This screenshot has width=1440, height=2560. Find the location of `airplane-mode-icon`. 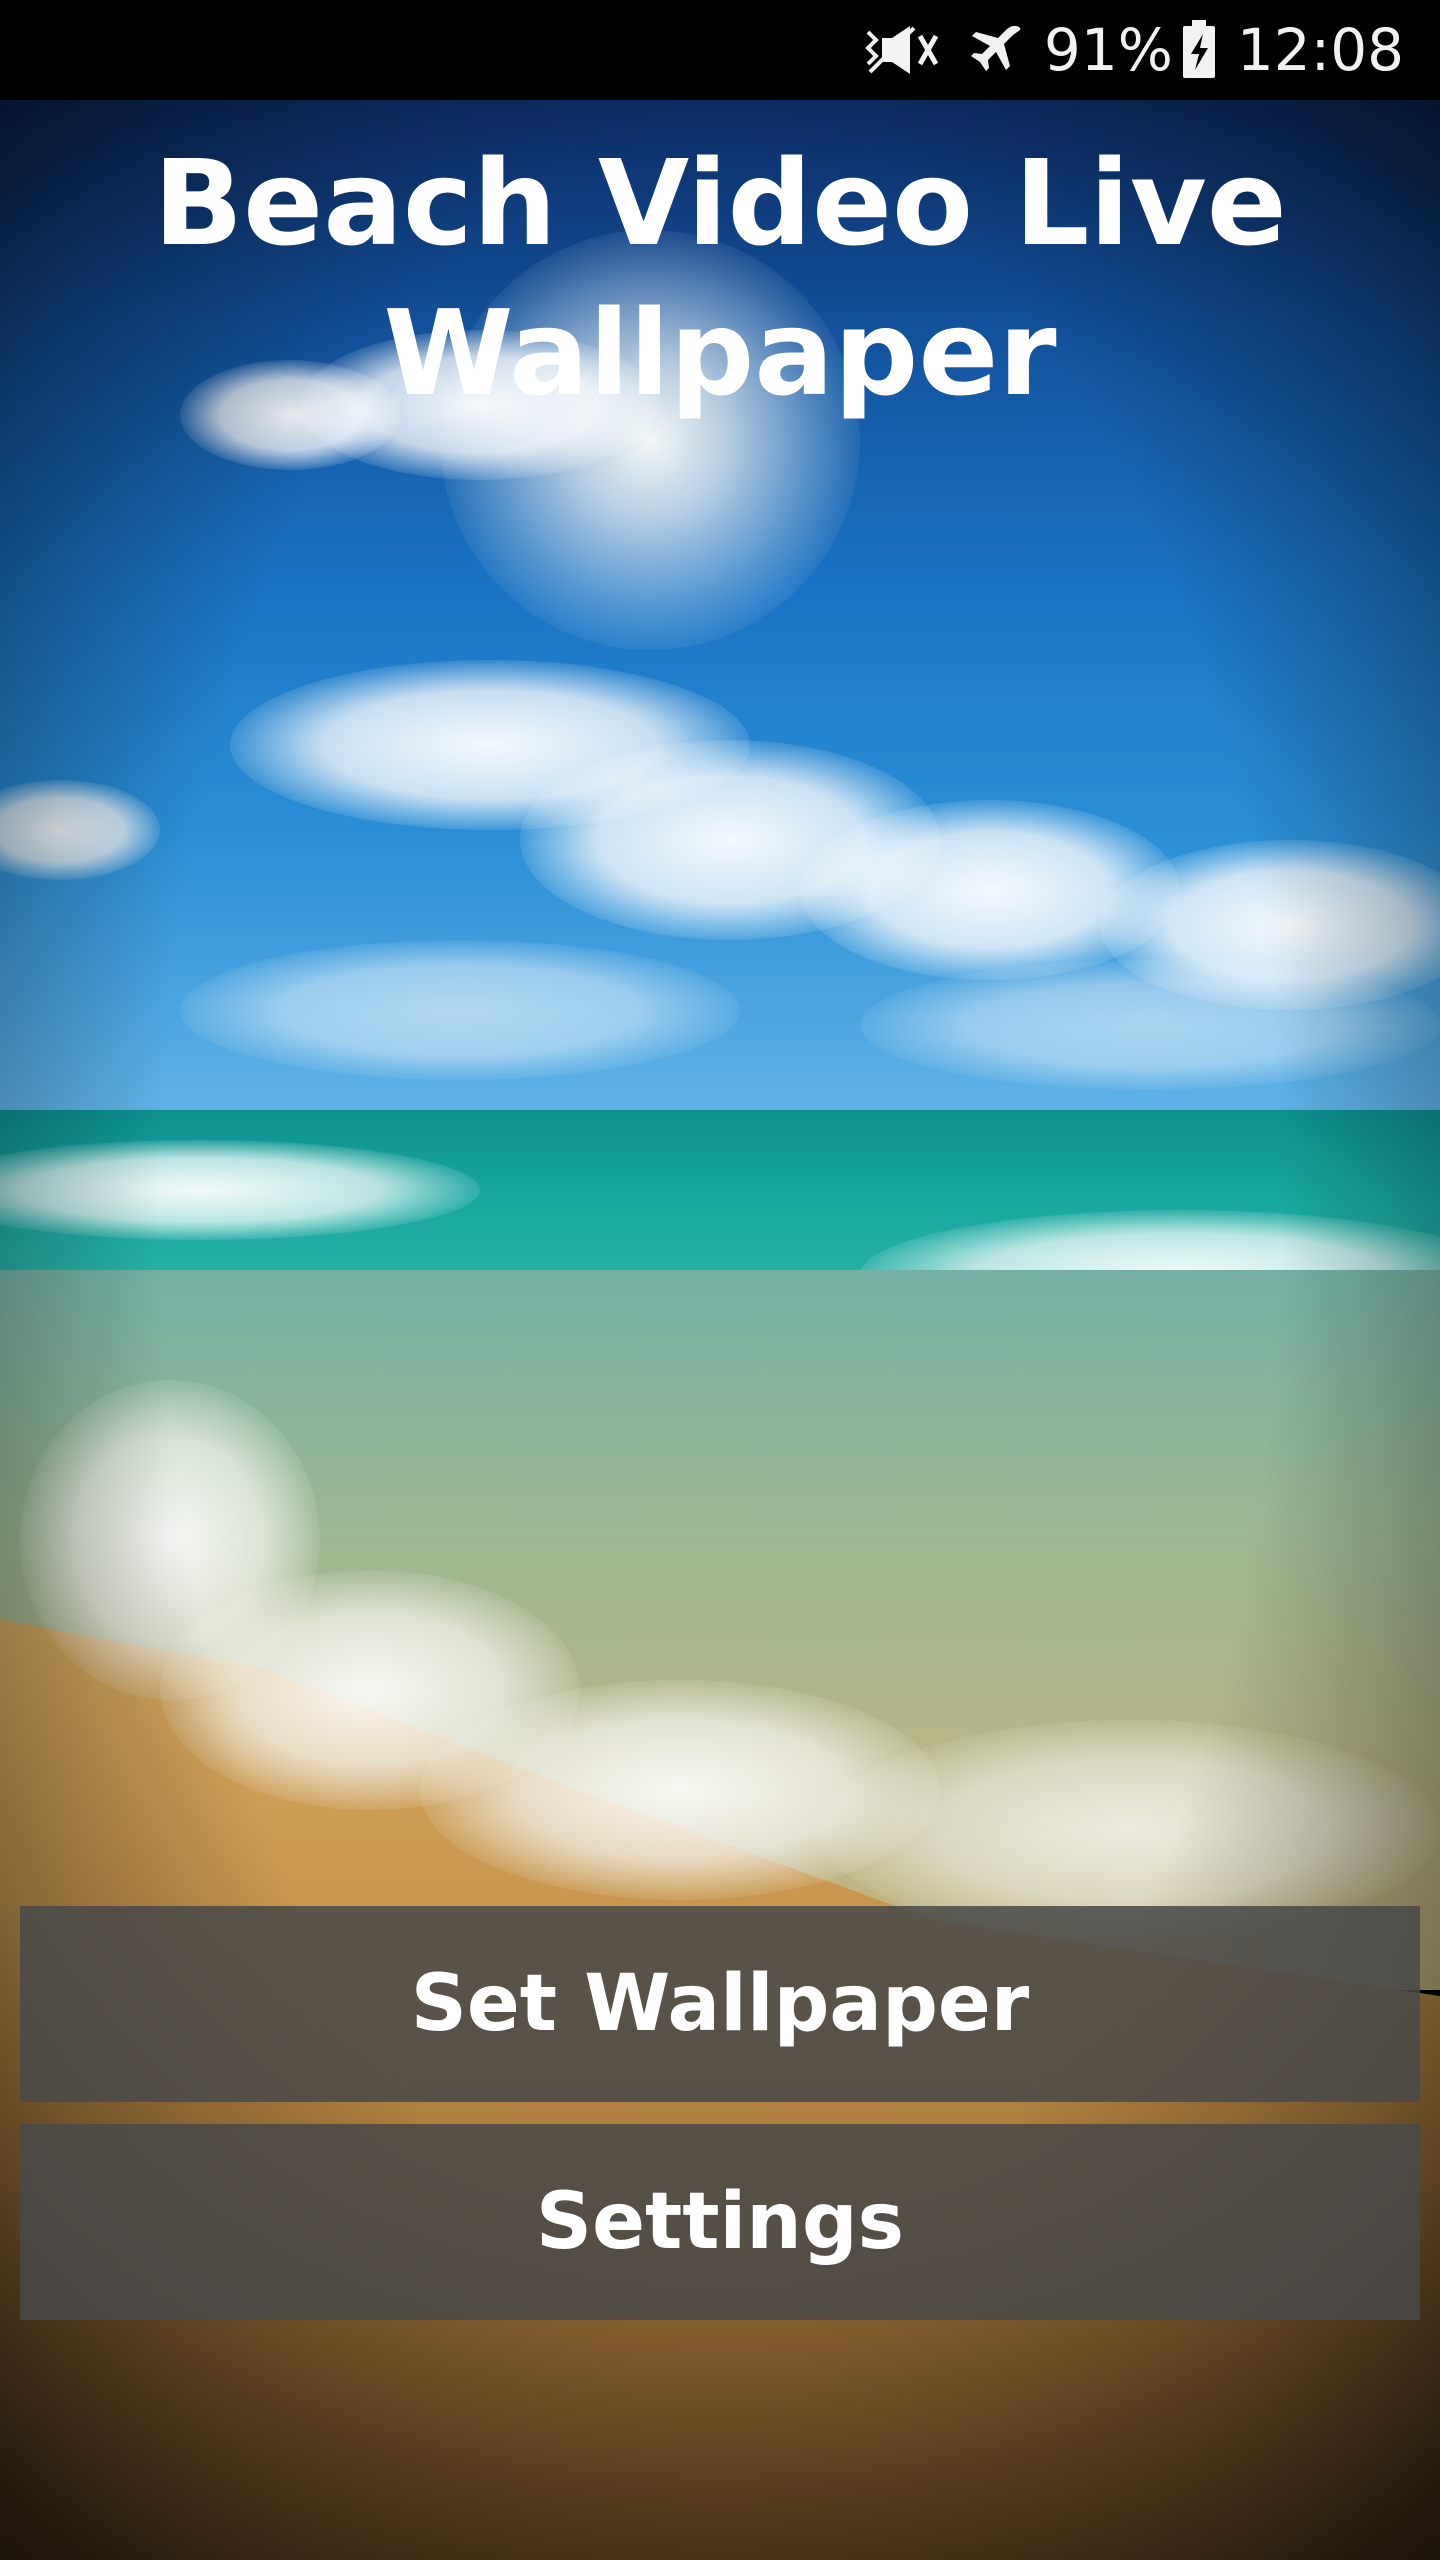

airplane-mode-icon is located at coordinates (996, 50).